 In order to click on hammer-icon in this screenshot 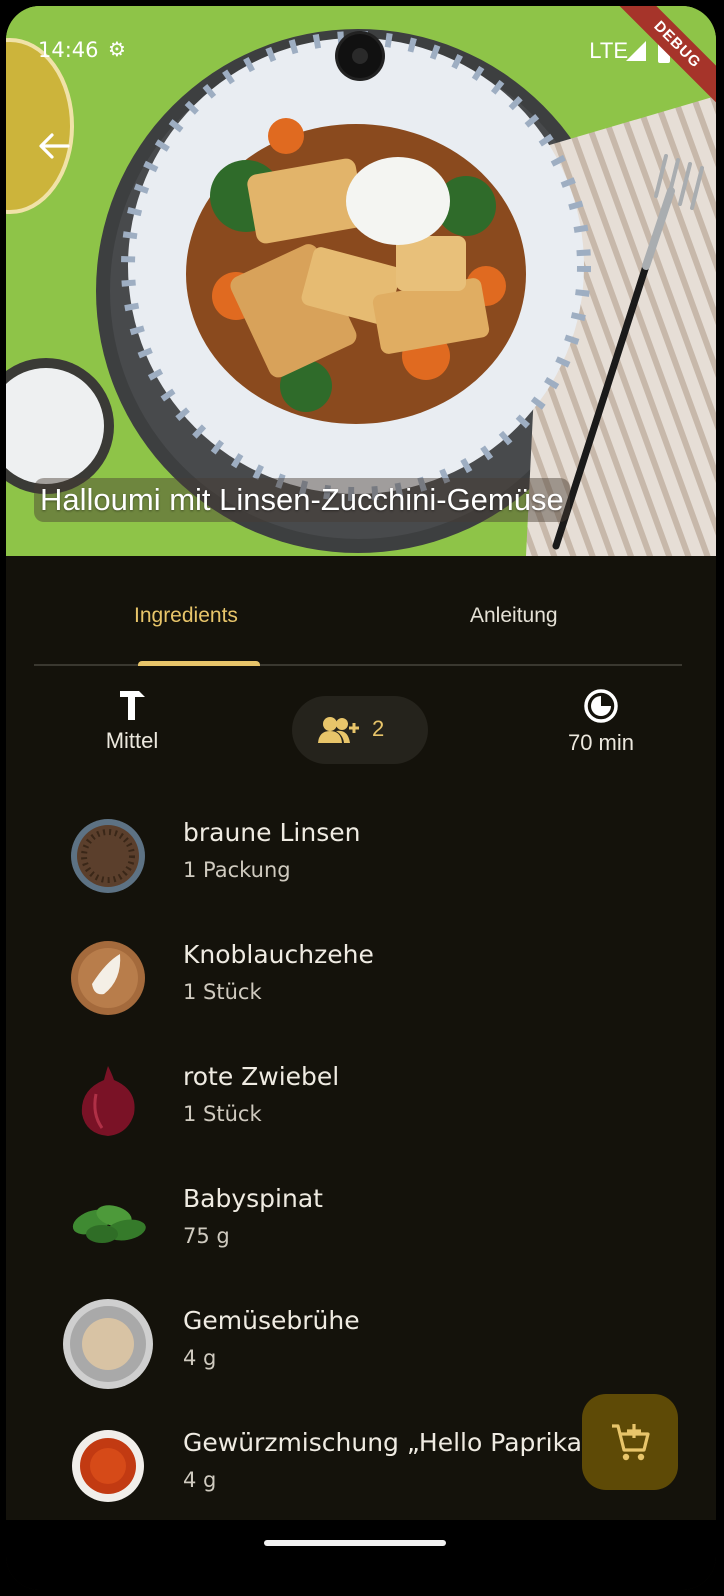, I will do `click(132, 705)`.